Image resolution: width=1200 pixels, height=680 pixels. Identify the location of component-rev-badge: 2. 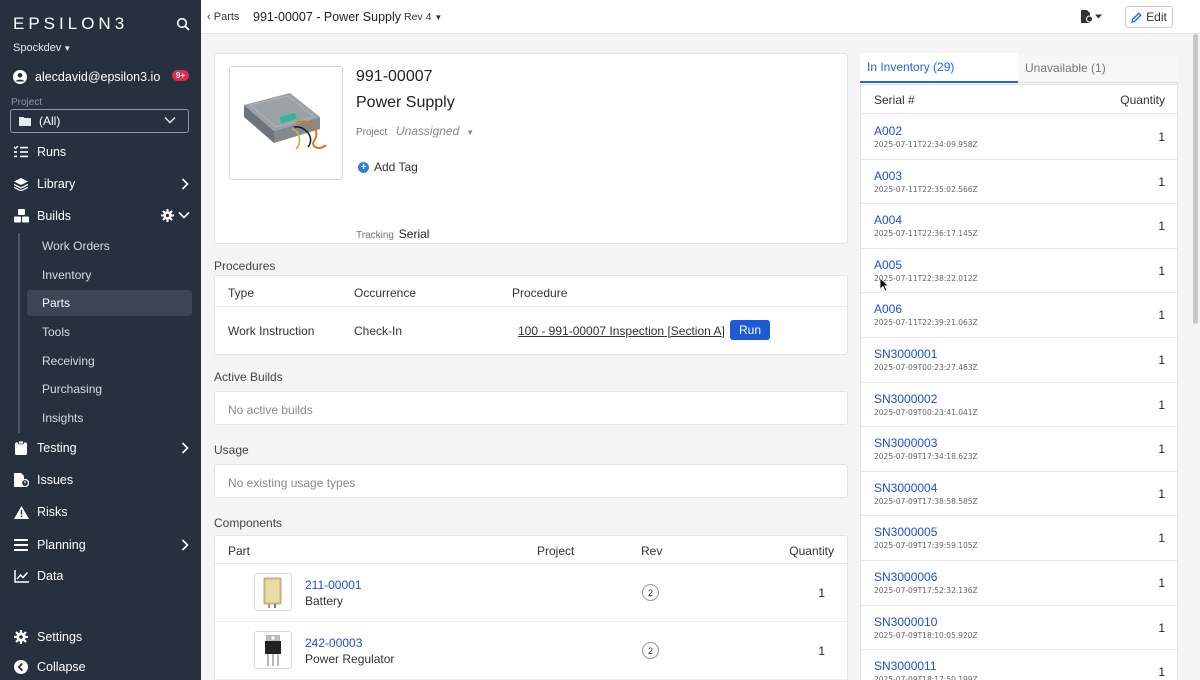
(650, 650).